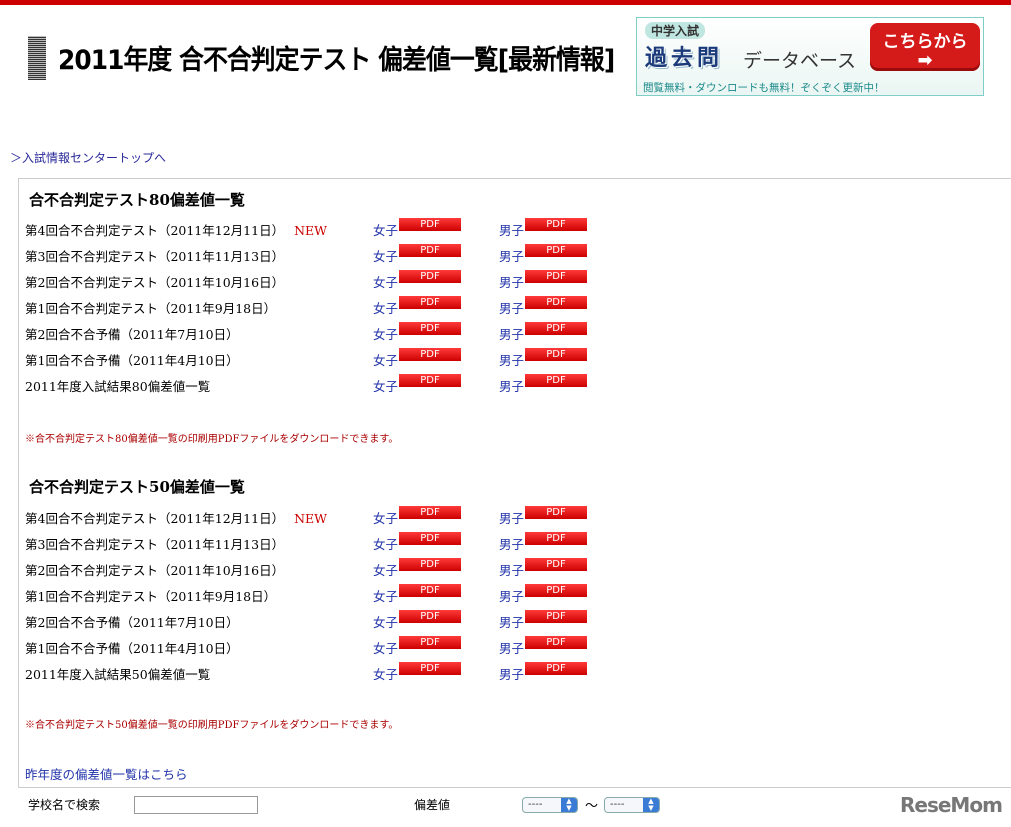  What do you see at coordinates (196, 805) in the screenshot?
I see `school-search-input` at bounding box center [196, 805].